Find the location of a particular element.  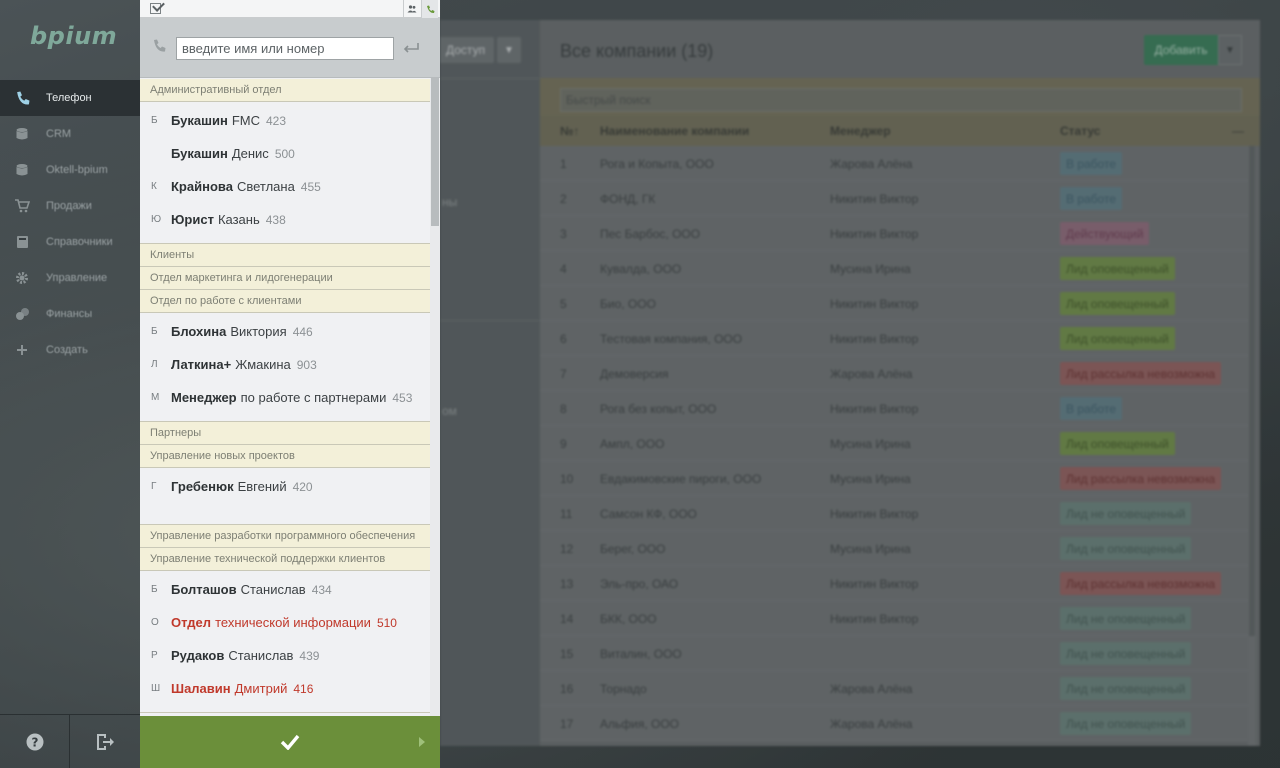

contact-item: Г Гребенюк Евгений 420 is located at coordinates (285, 486).